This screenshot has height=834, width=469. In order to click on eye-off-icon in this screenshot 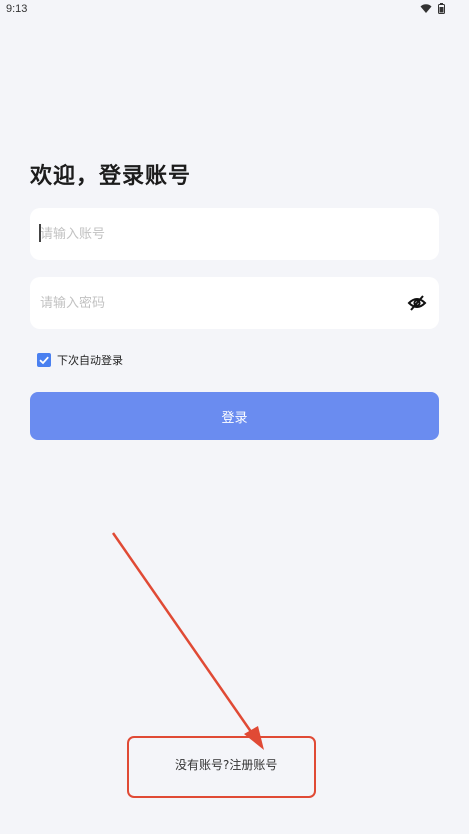, I will do `click(417, 303)`.